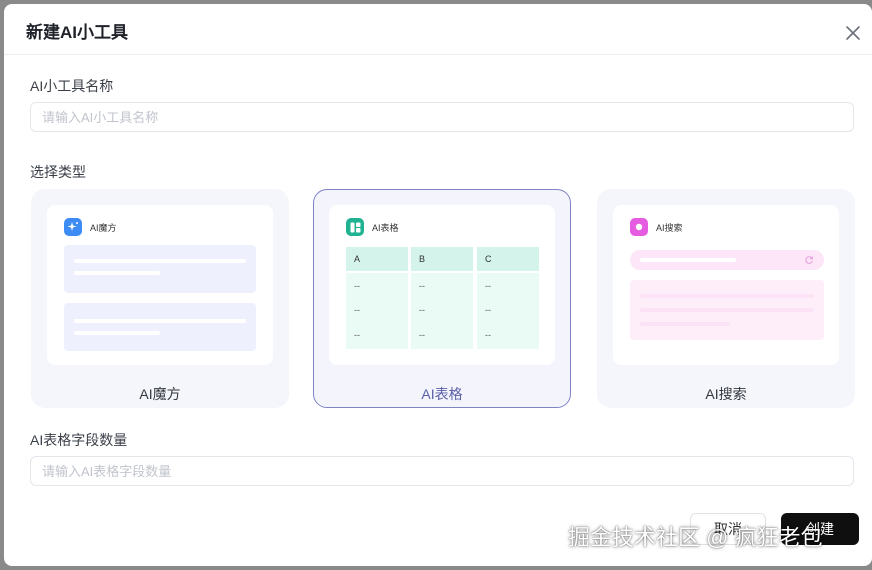 The width and height of the screenshot is (872, 570). Describe the element at coordinates (442, 471) in the screenshot. I see `field-count-input` at that location.